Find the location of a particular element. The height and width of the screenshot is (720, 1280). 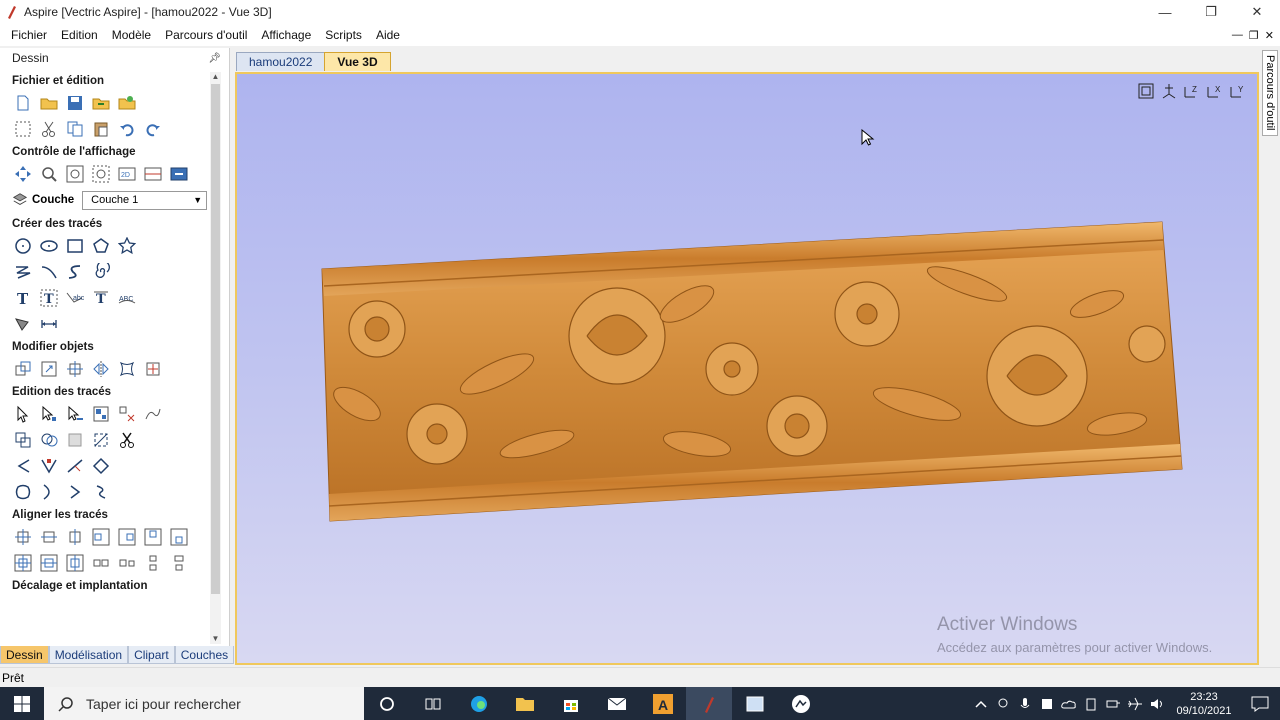

center-in-material-icon is located at coordinates (22, 562).